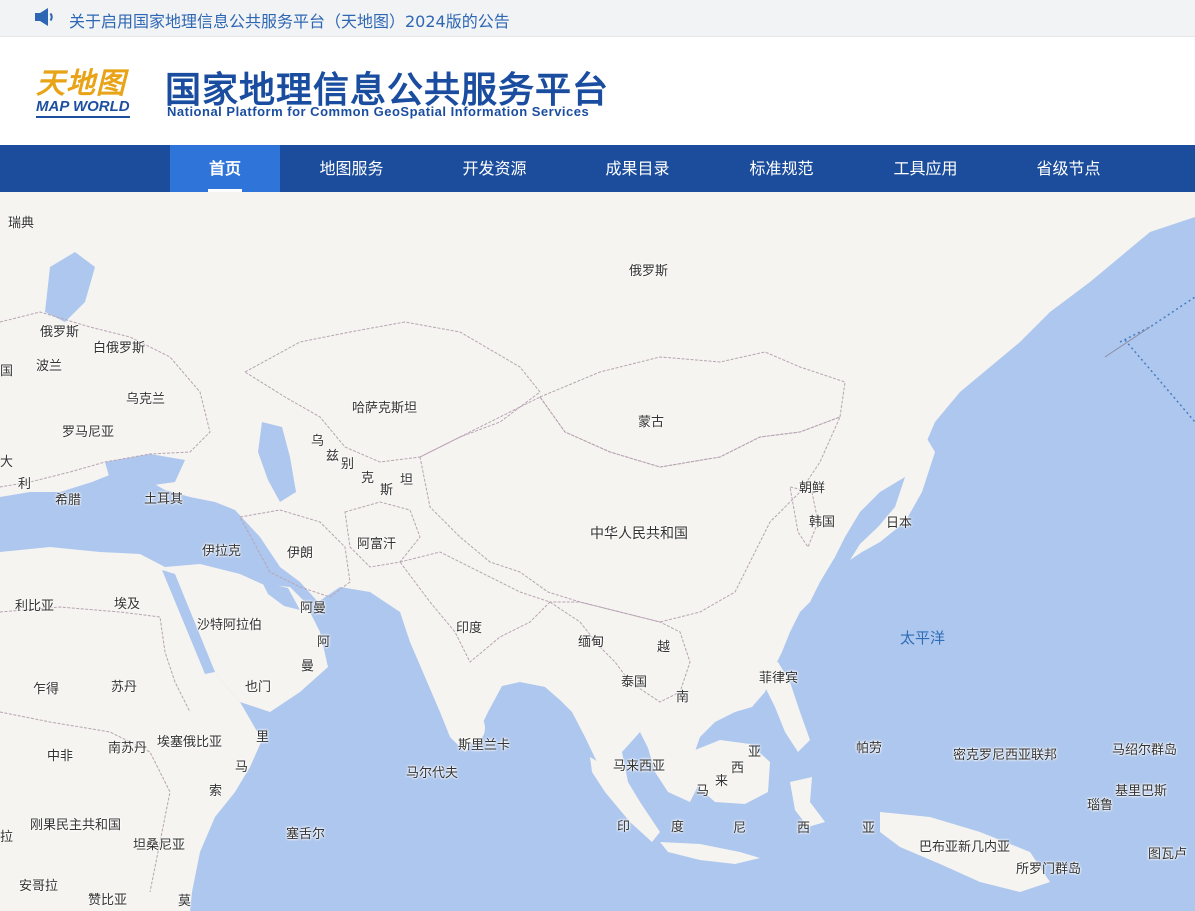  I want to click on map-label-ethiopia: 埃塞俄比亚, so click(190, 742).